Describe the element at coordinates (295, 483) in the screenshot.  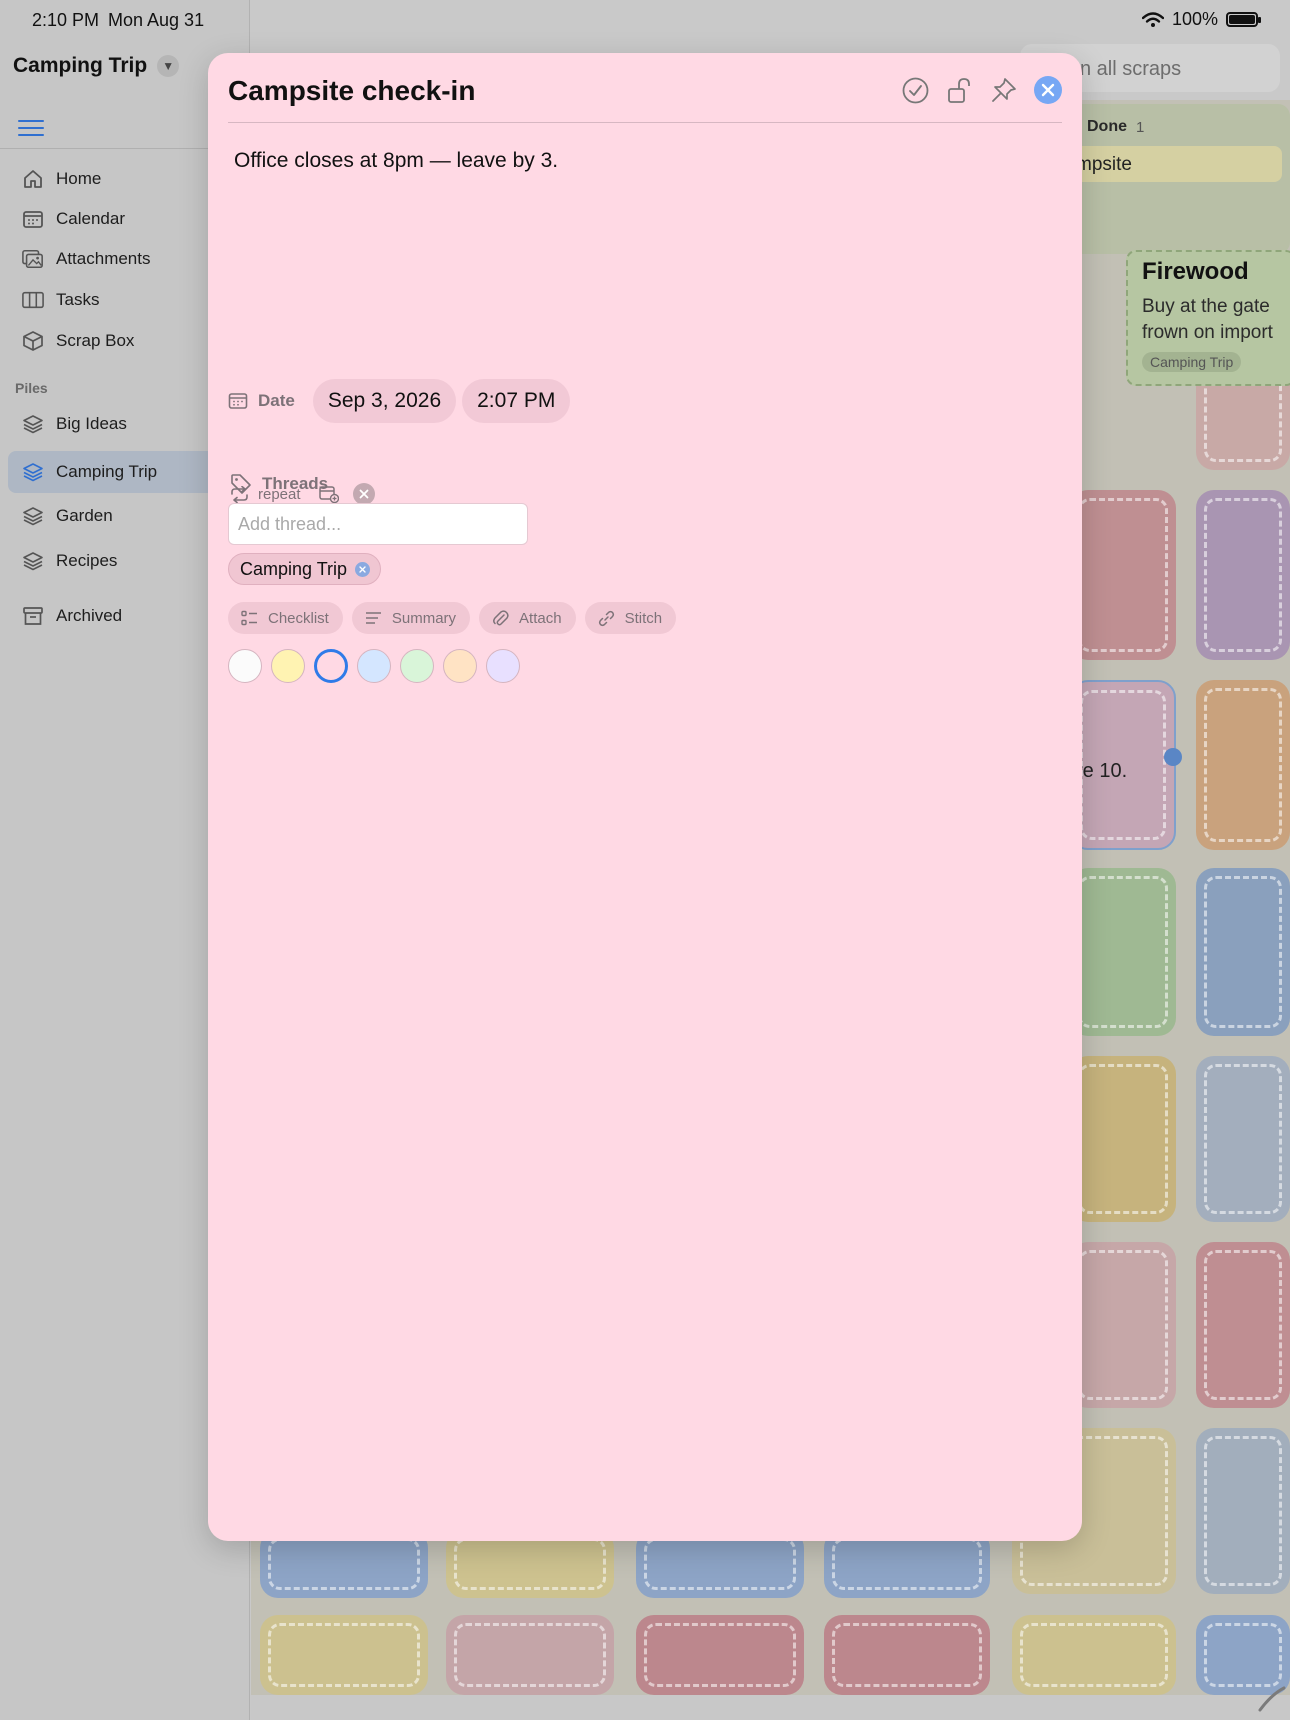
I see `threads-label: Threads` at that location.